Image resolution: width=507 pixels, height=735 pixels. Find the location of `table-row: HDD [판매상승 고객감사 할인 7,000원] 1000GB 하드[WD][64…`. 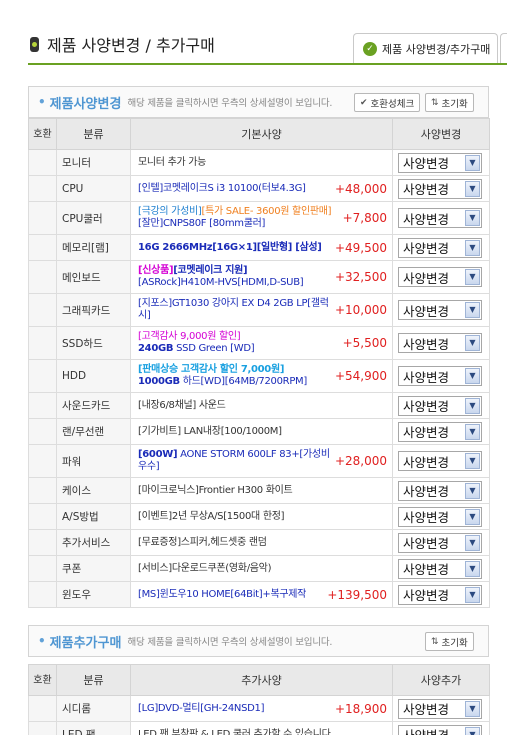

table-row: HDD [판매상승 고객감사 할인 7,000원] 1000GB 하드[WD][64… is located at coordinates (259, 376).